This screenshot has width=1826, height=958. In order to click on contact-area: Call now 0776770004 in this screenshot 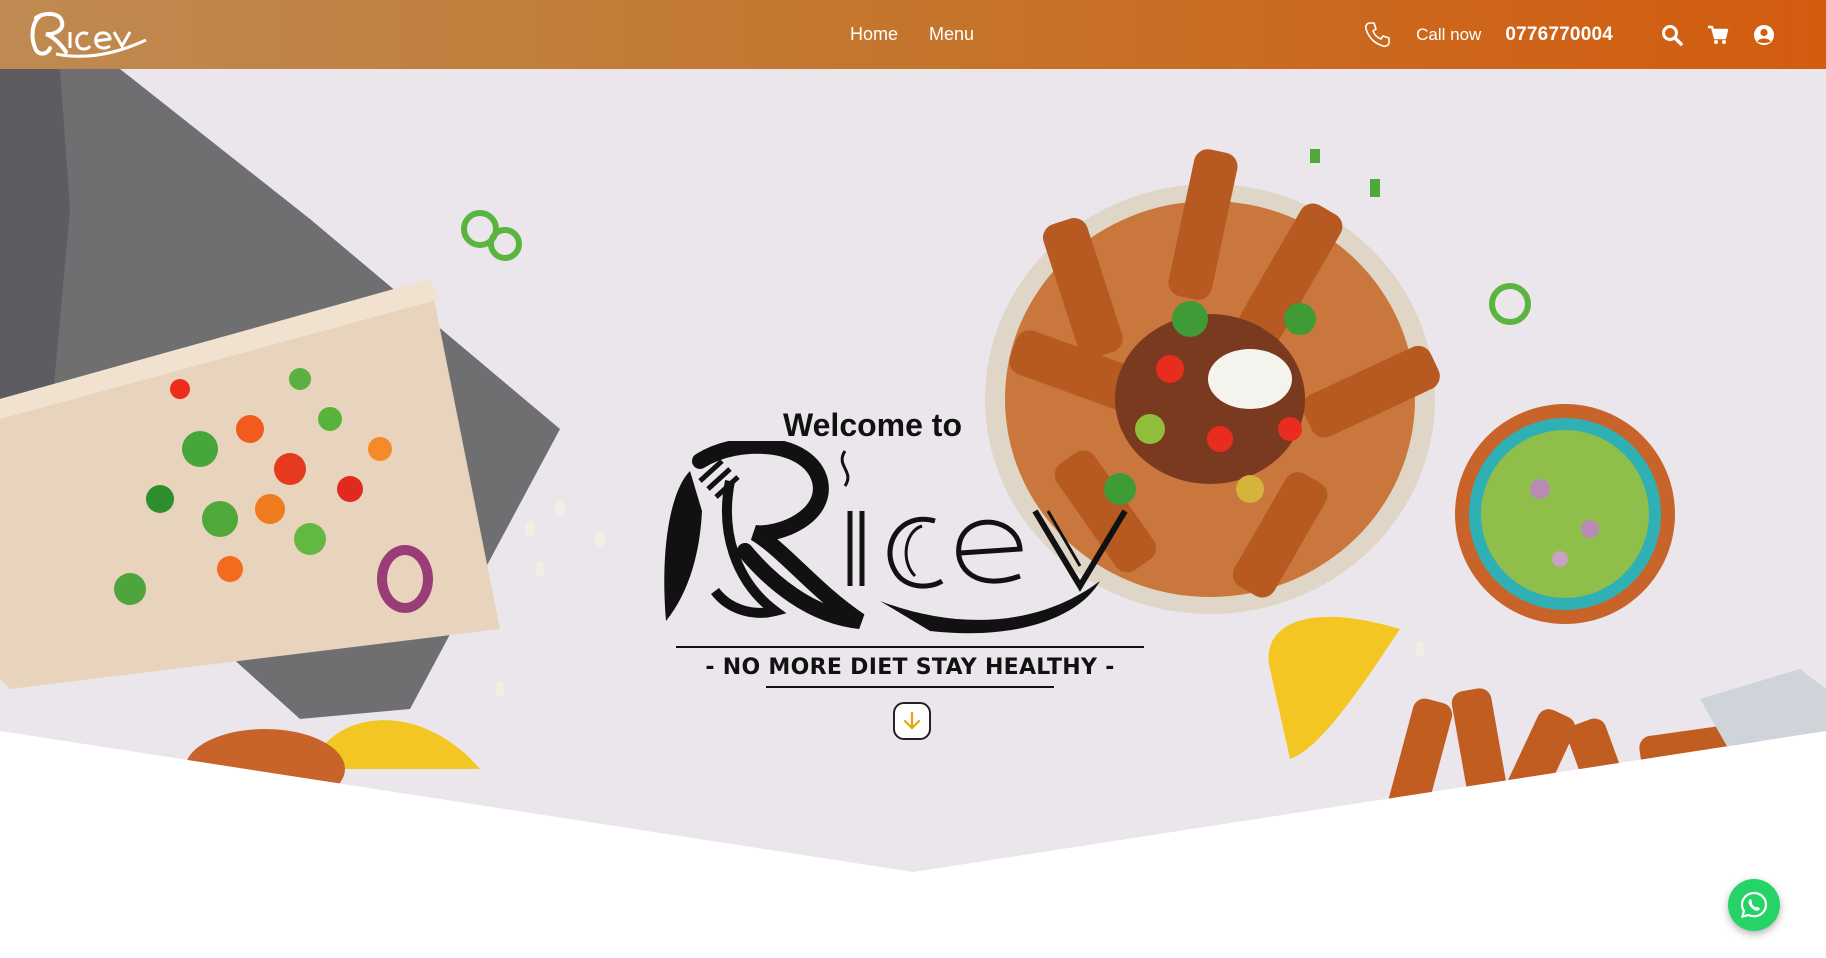, I will do `click(1569, 34)`.